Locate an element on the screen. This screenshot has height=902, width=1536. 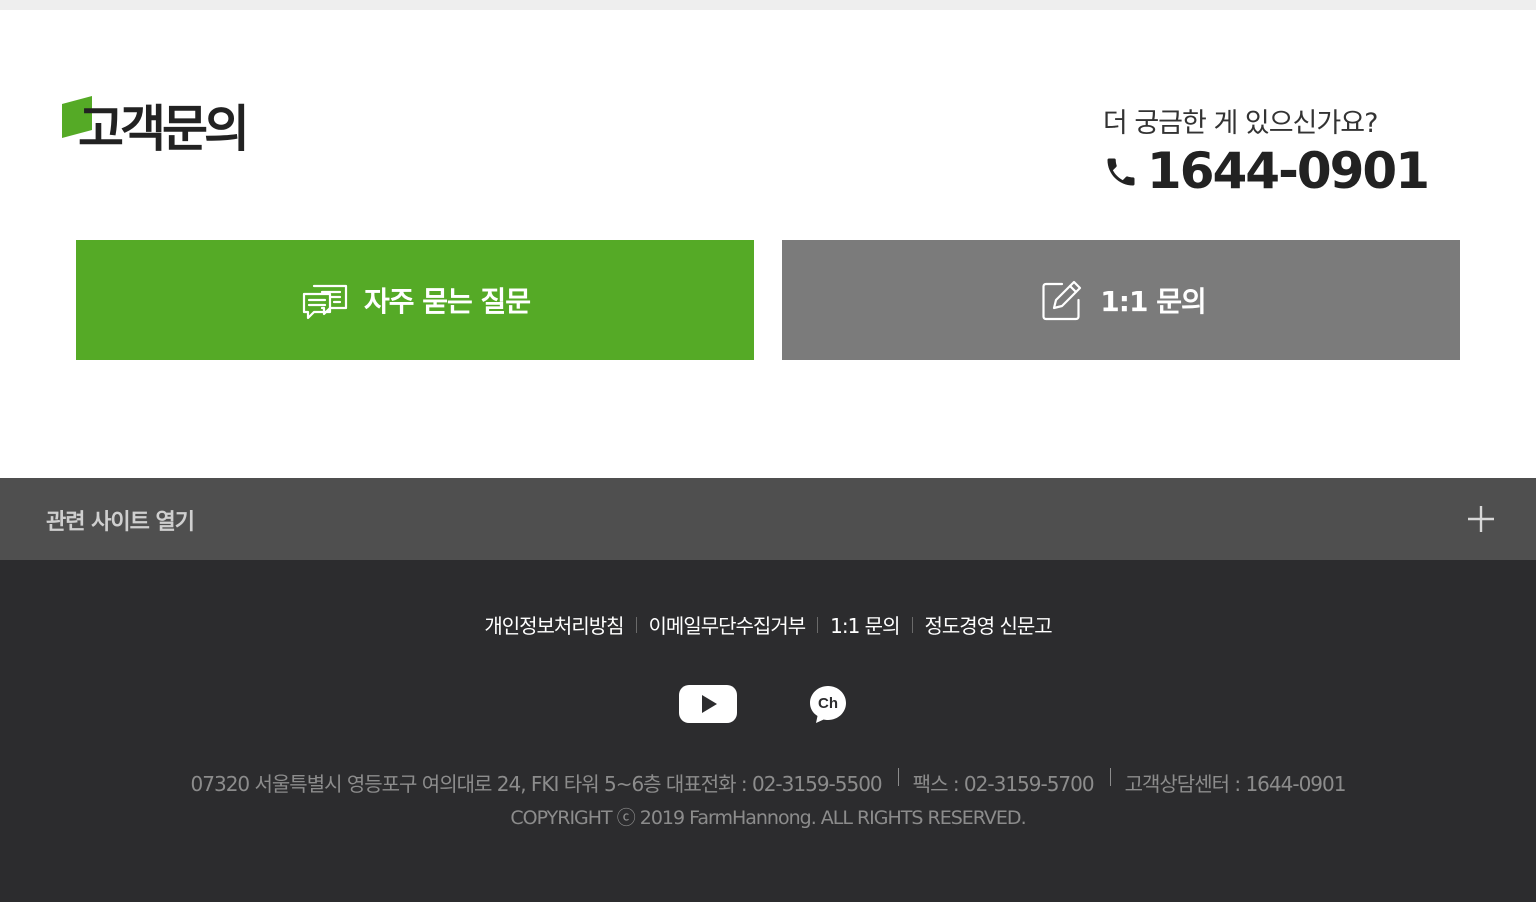
faq-button-label: 자주 묻는 질문 is located at coordinates (447, 301).